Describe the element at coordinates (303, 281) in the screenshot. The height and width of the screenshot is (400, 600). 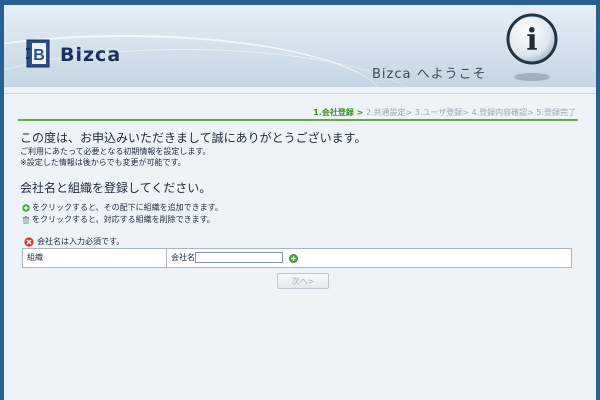
I see `next-button: 次へ>` at that location.